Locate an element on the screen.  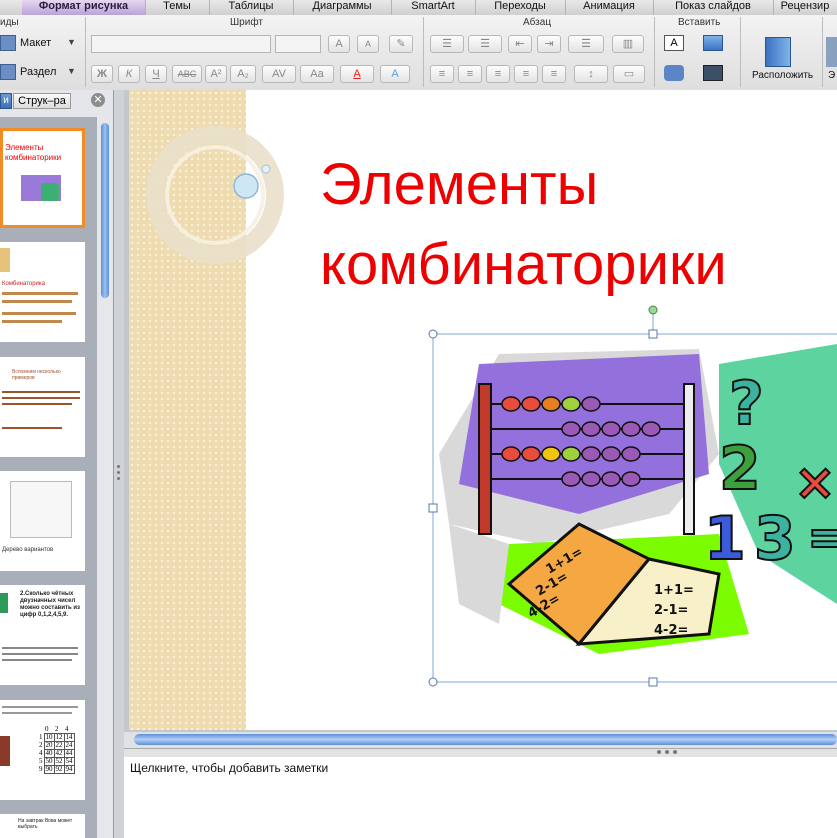
text-effects-button: A is located at coordinates (395, 74).